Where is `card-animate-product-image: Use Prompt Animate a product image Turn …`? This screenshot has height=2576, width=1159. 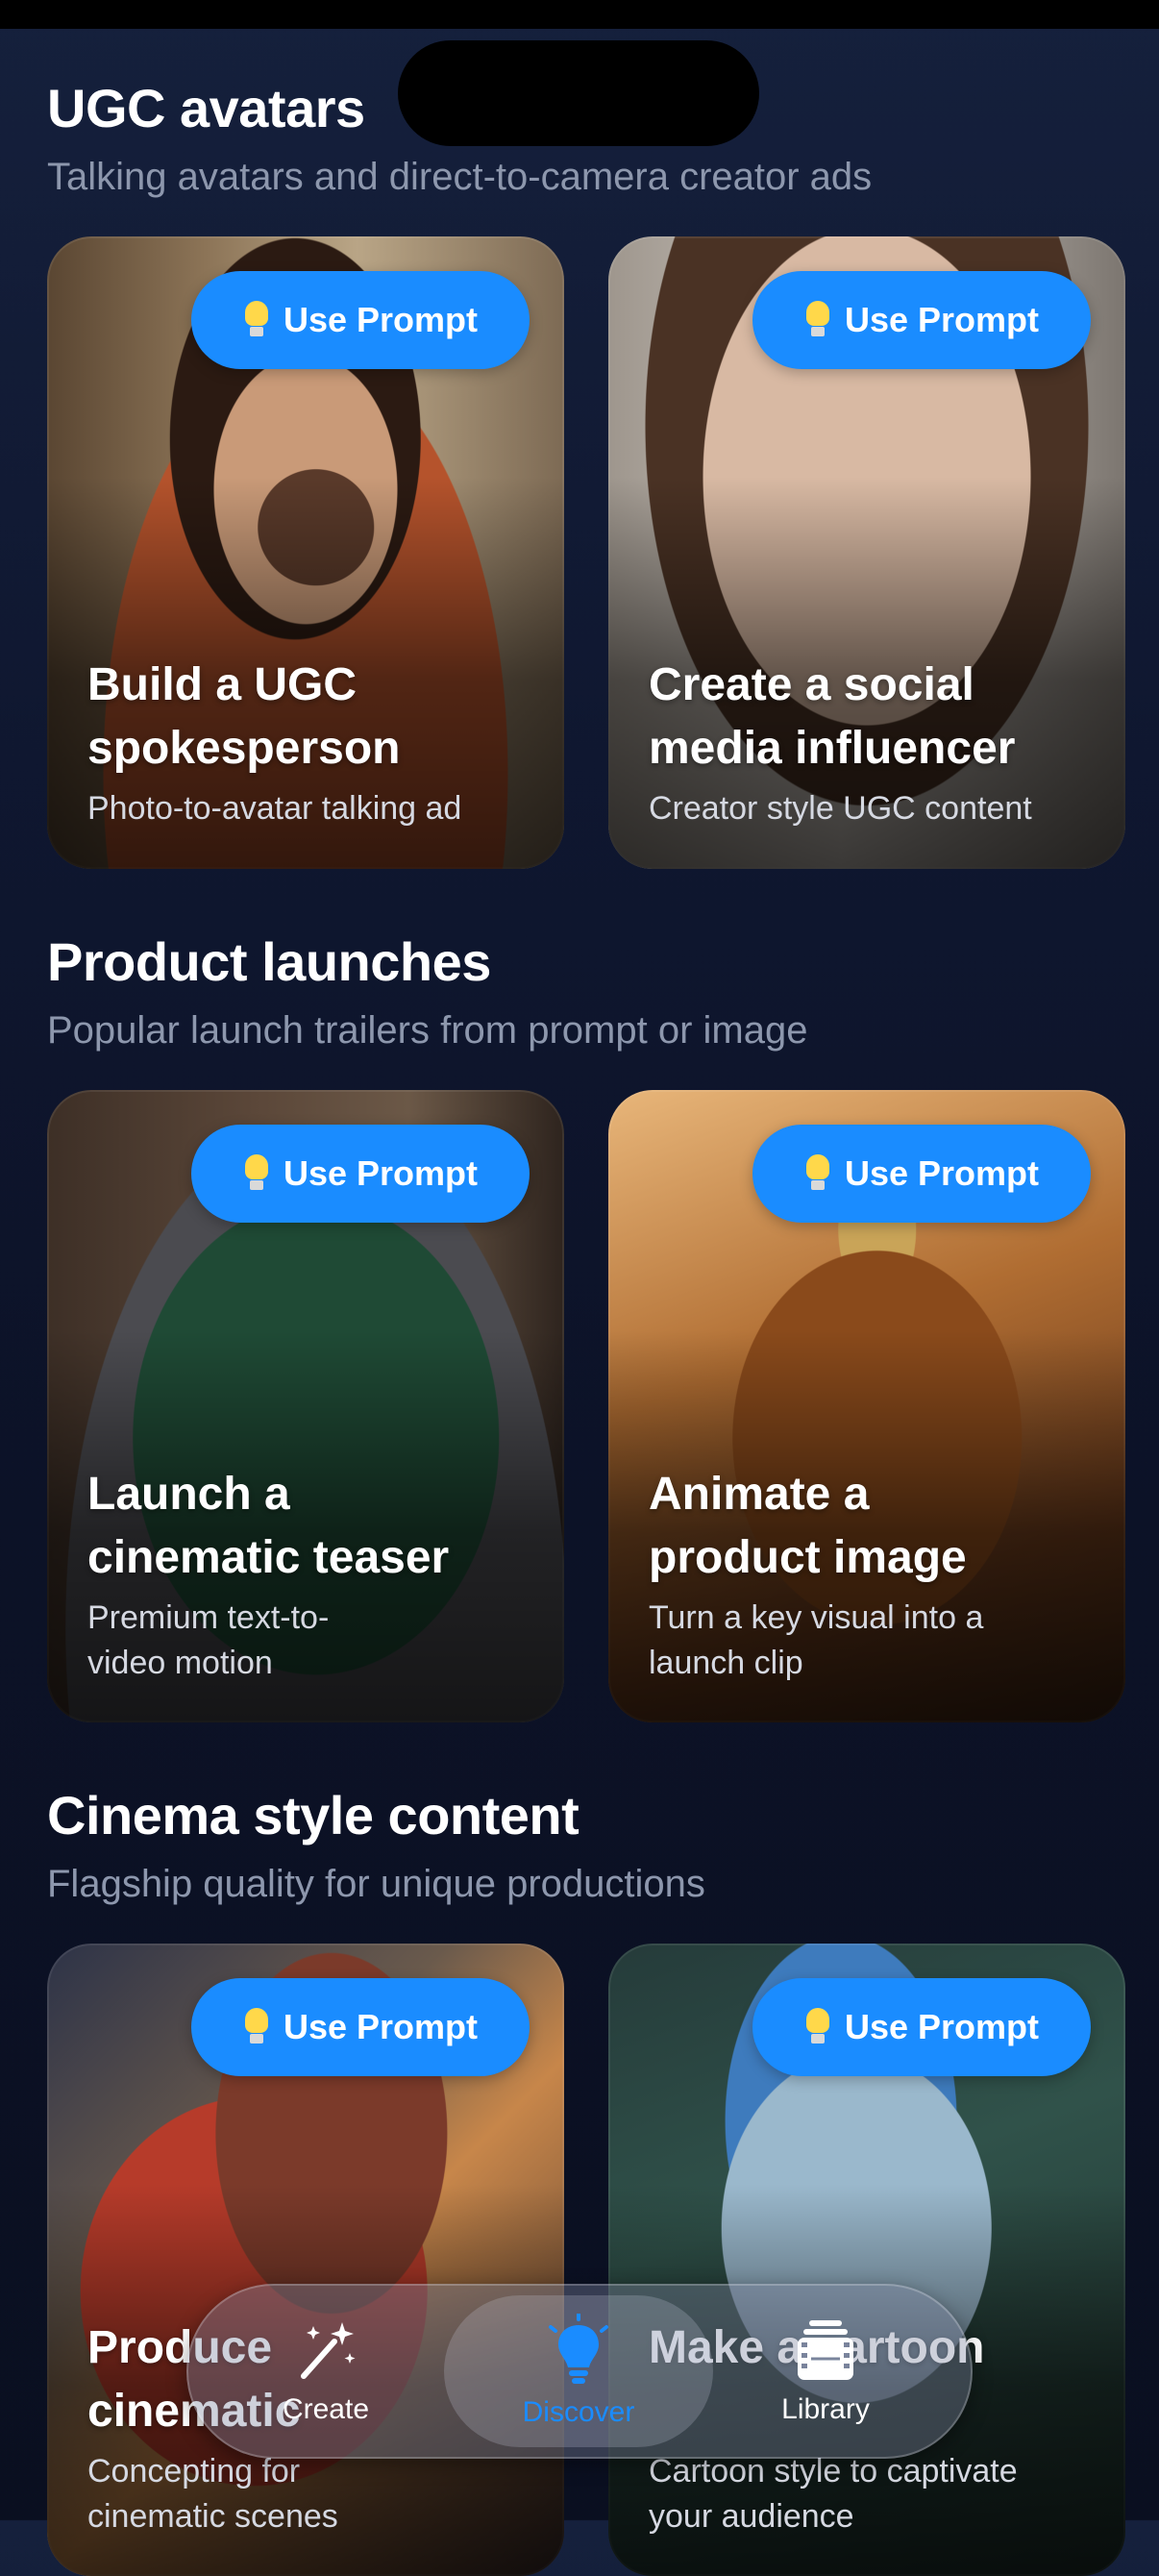
card-animate-product-image: Use Prompt Animate a product image Turn … is located at coordinates (866, 1406).